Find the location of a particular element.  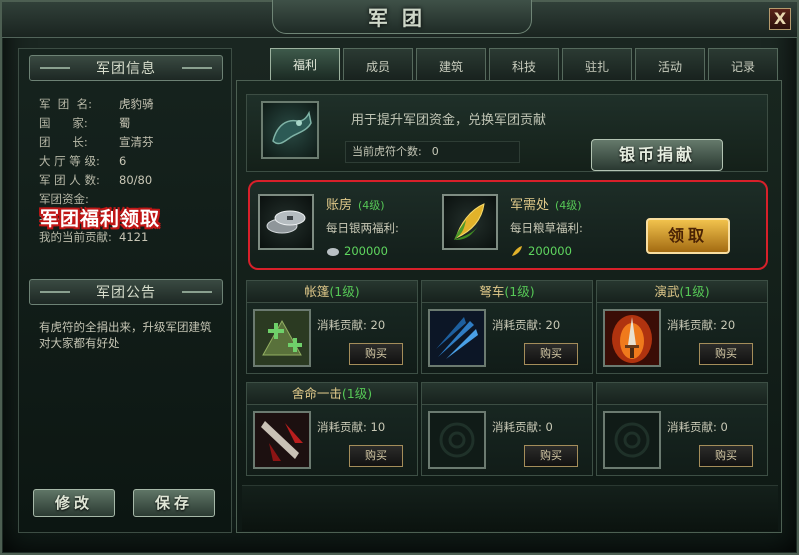

title-plate: 军团 is located at coordinates (402, 17).